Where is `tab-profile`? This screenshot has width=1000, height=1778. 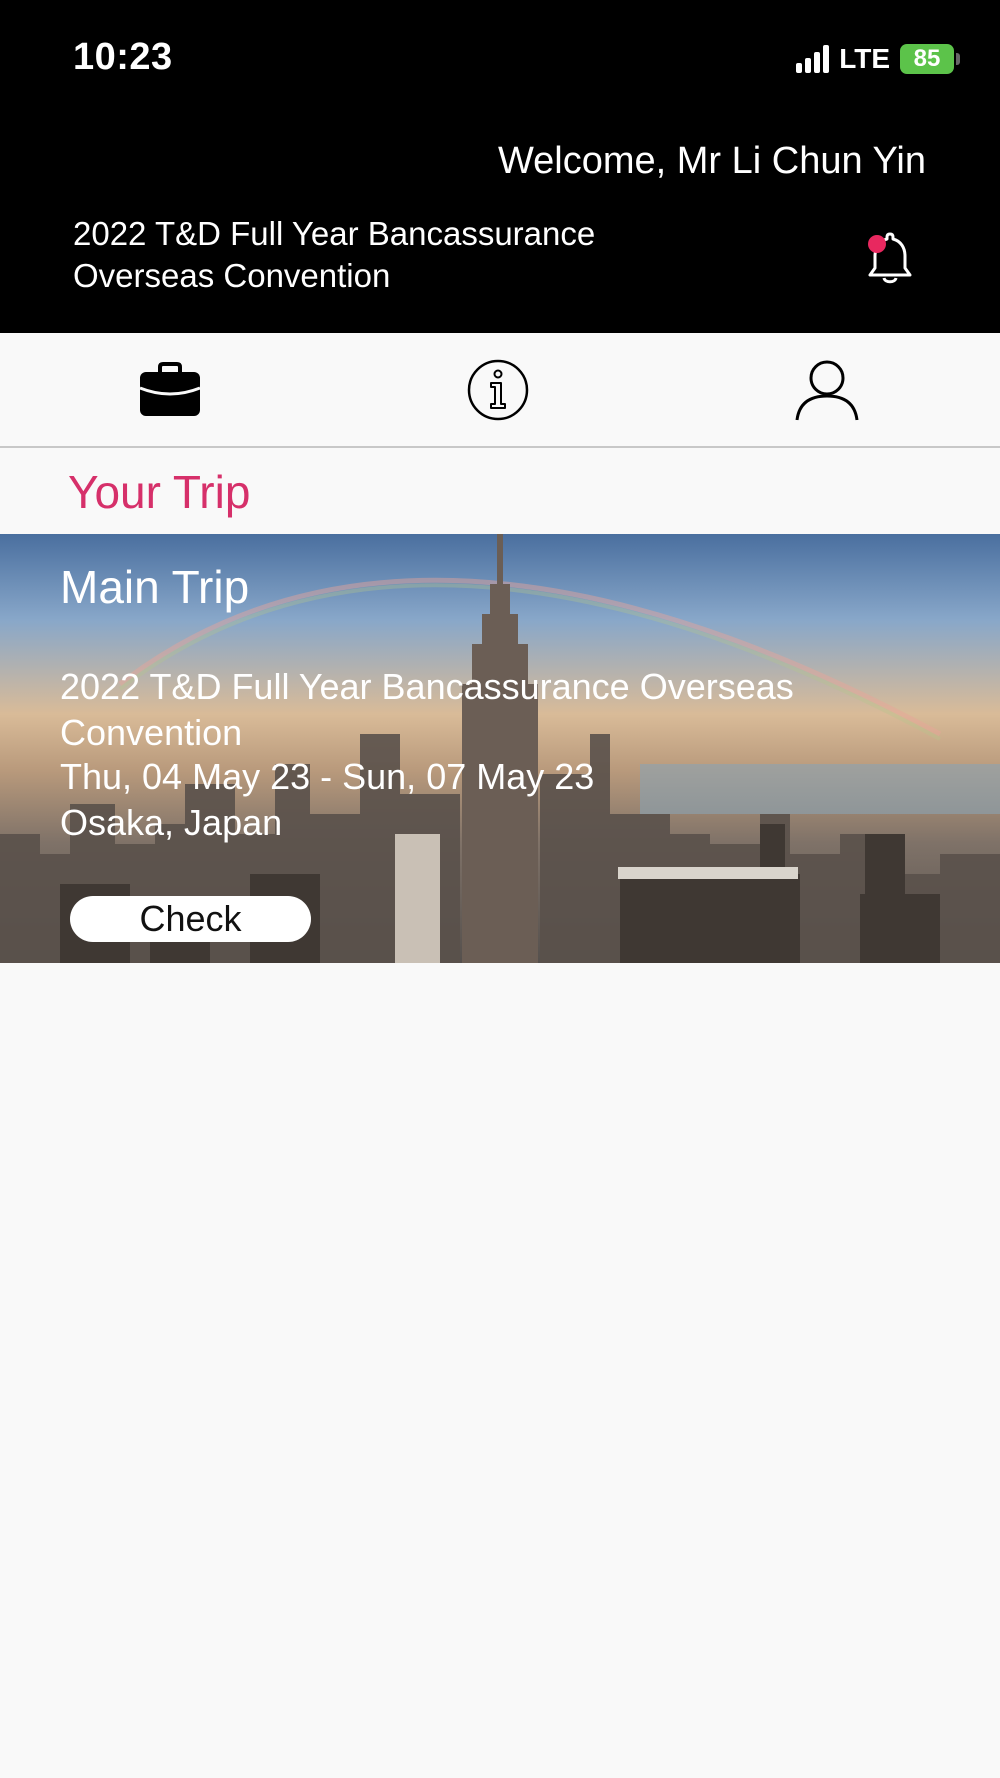
tab-profile is located at coordinates (827, 389).